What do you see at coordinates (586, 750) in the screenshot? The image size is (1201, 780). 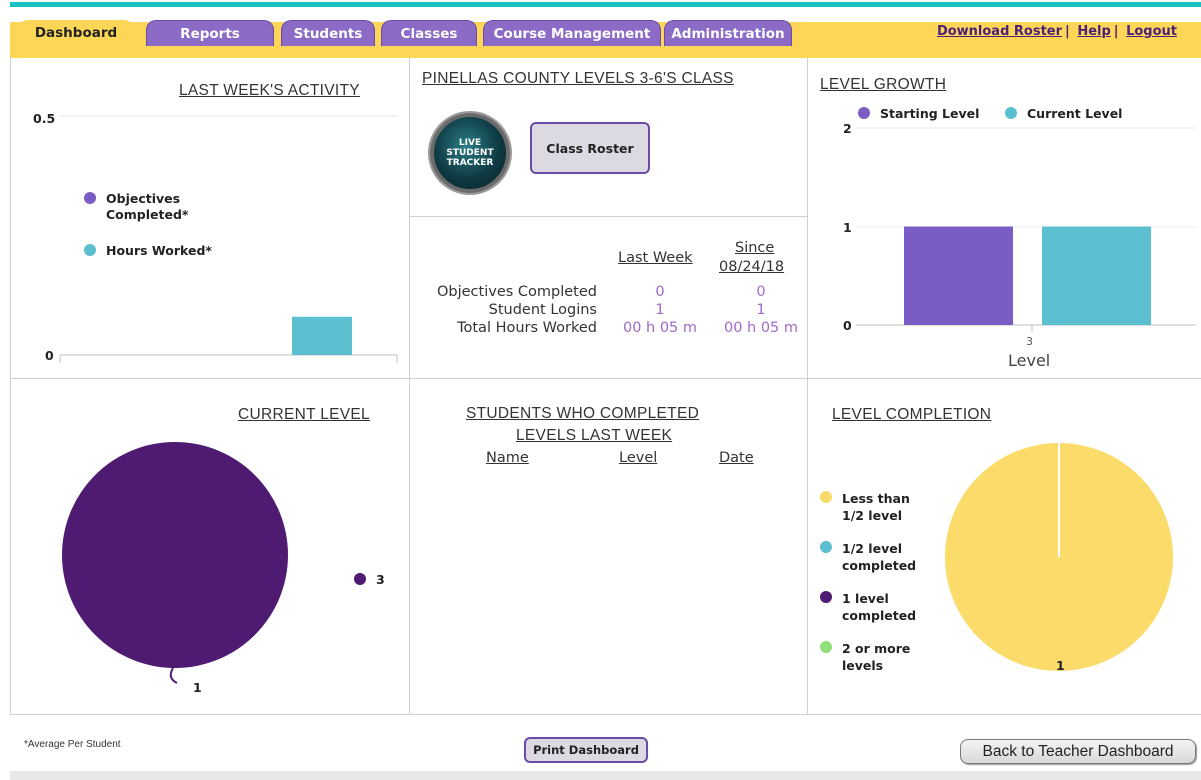 I see `print-dashboard-button: Print Dashboard` at bounding box center [586, 750].